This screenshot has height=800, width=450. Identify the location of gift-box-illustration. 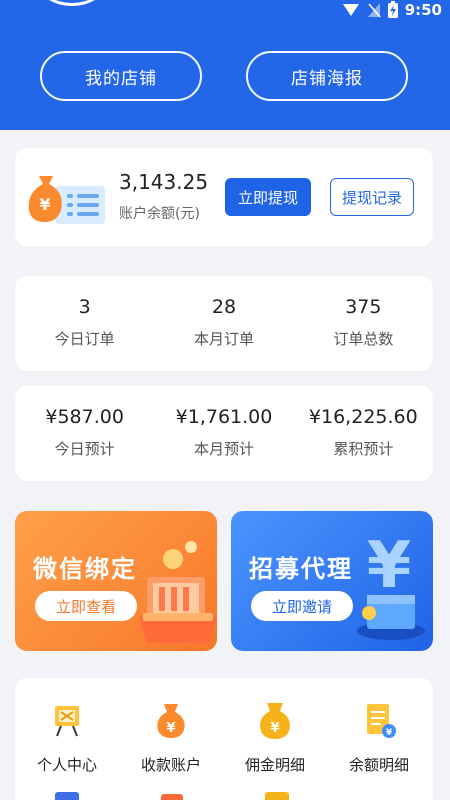
(178, 592).